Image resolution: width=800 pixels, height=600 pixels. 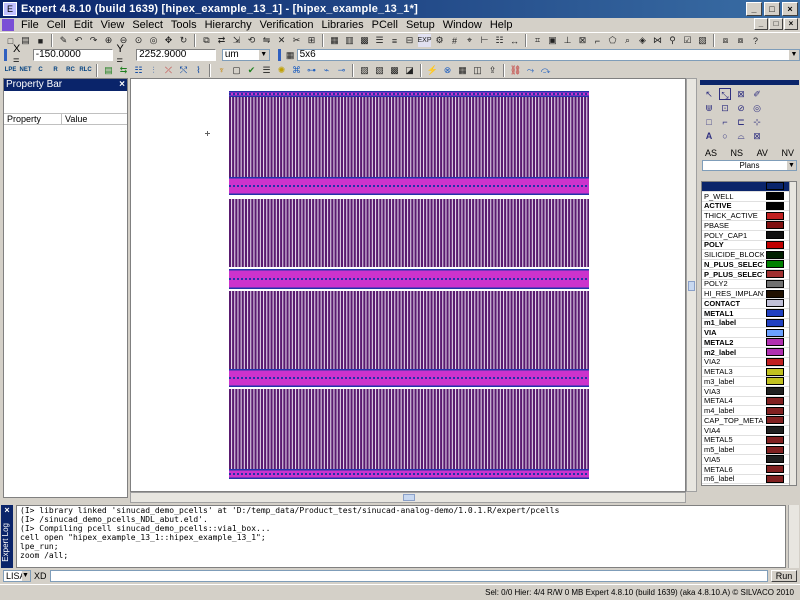 I want to click on menu-file: File, so click(x=30, y=25).